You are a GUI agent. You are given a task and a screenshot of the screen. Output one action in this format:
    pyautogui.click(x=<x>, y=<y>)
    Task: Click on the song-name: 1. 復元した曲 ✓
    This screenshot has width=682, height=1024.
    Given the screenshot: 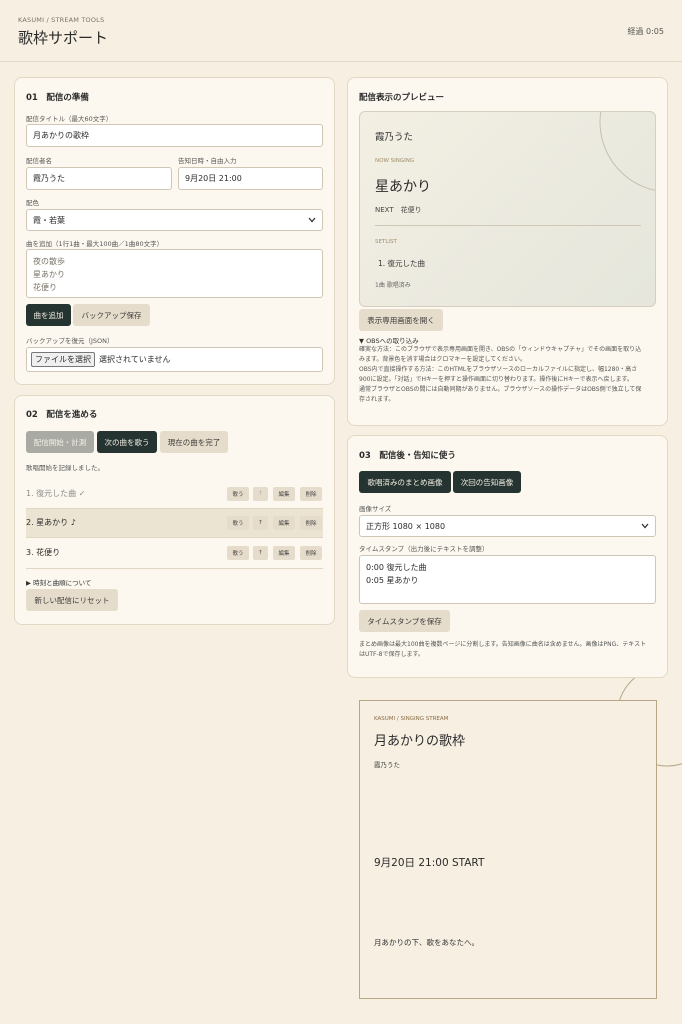 What is the action you would take?
    pyautogui.click(x=56, y=493)
    